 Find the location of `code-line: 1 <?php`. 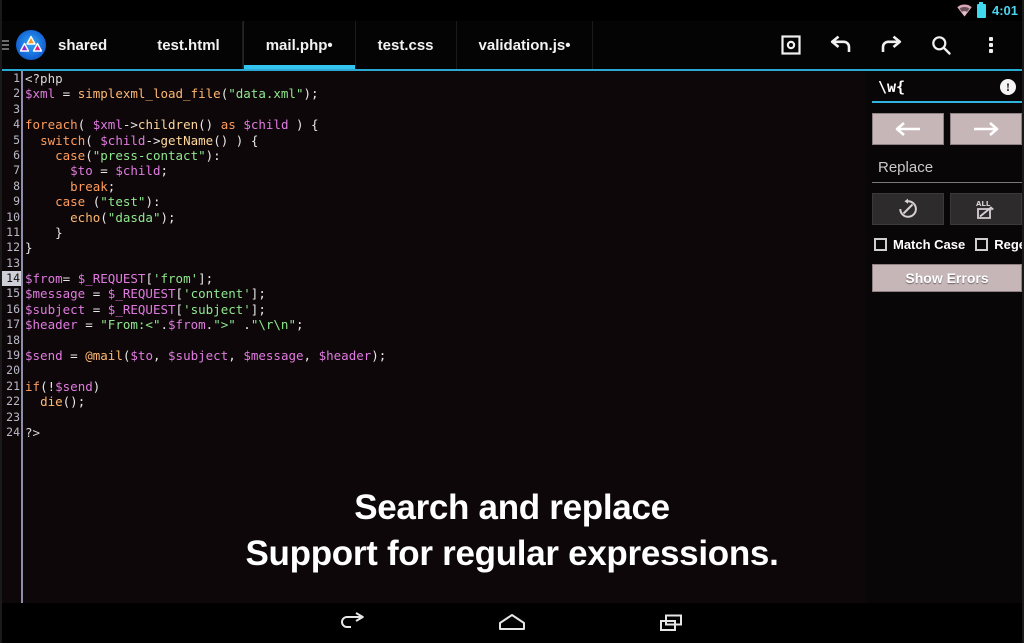

code-line: 1 <?php is located at coordinates (433, 78).